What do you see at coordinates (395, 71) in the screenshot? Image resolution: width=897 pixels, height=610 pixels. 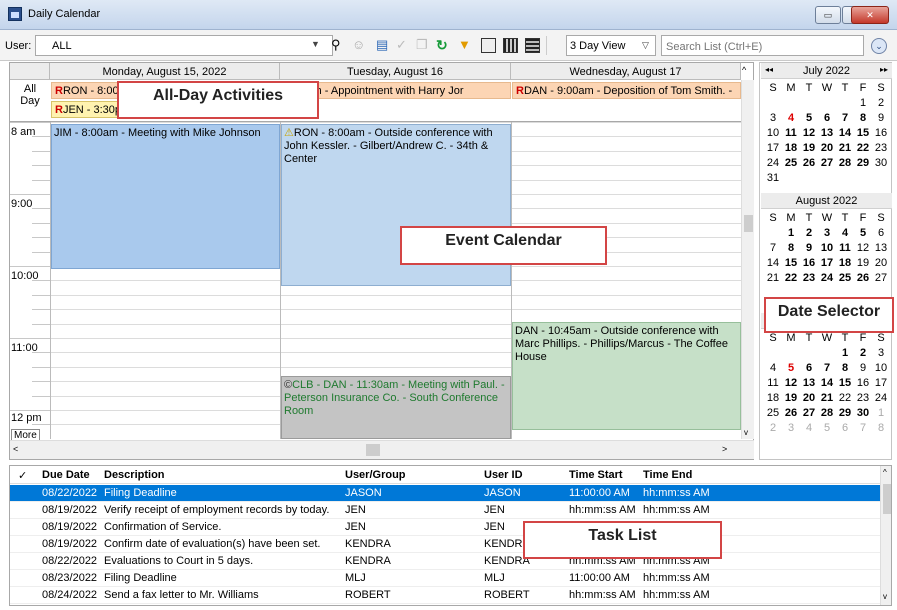 I see `day-header-tuesday: Tuesday, August 16` at bounding box center [395, 71].